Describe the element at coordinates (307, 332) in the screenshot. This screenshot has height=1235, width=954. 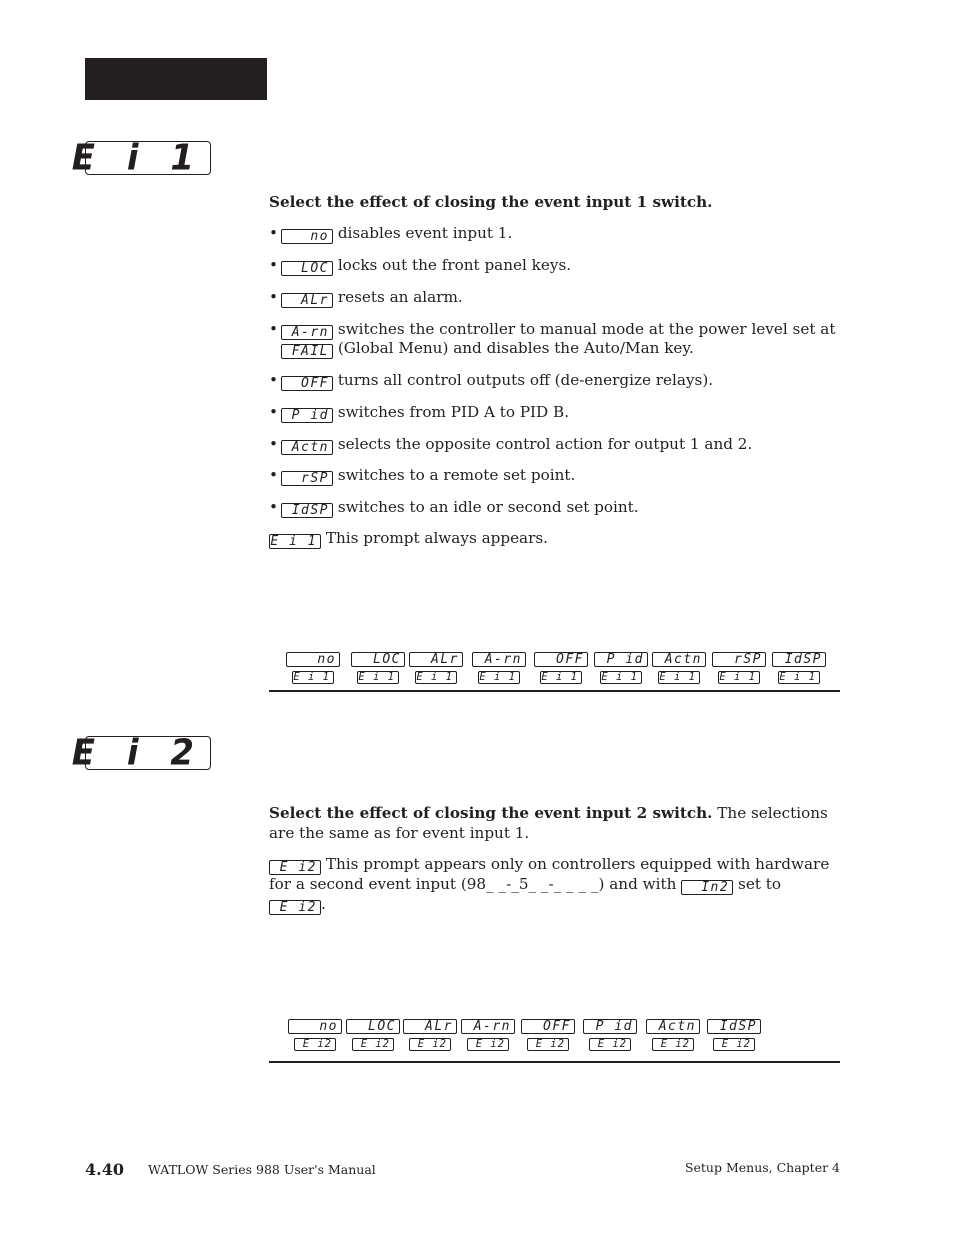
I see `option-code: A-rn` at that location.